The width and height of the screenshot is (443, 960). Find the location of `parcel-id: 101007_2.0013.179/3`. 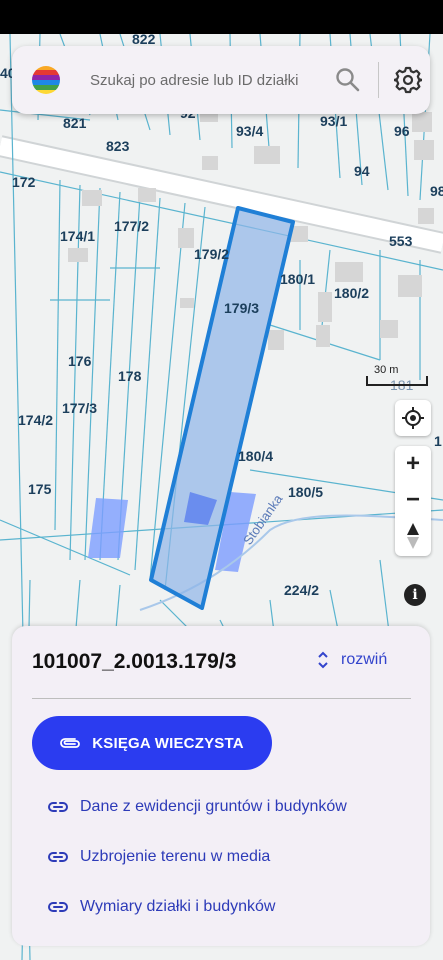

parcel-id: 101007_2.0013.179/3 is located at coordinates (134, 661).